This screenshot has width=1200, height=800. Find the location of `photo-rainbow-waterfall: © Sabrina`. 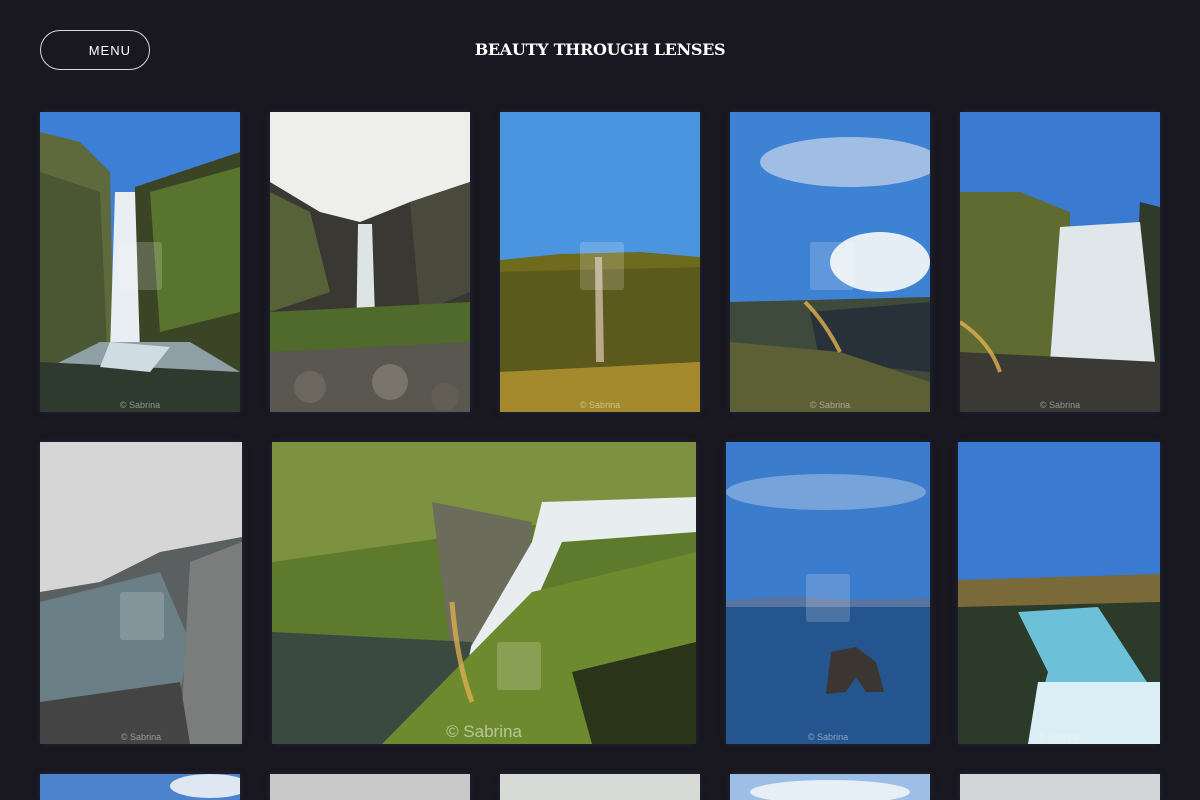

photo-rainbow-waterfall: © Sabrina is located at coordinates (1060, 262).